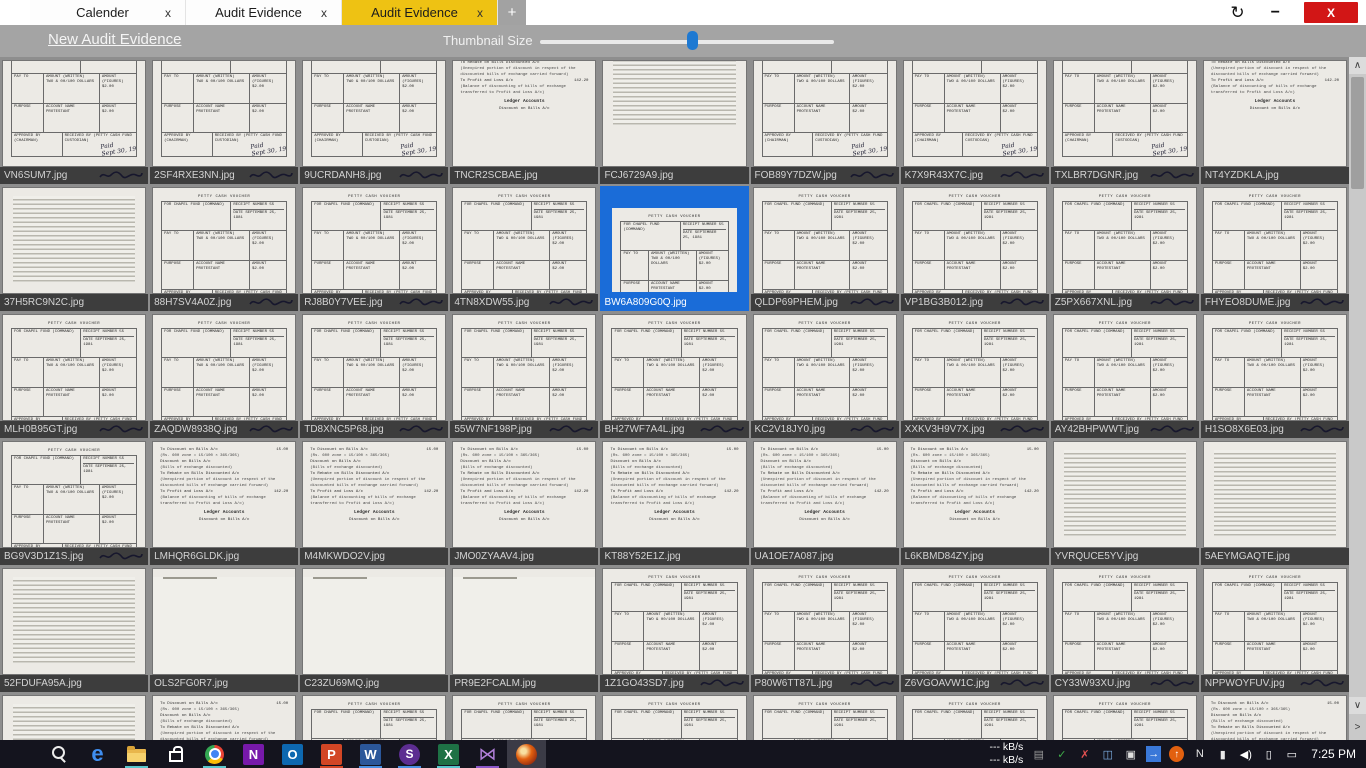 The width and height of the screenshot is (1366, 768). What do you see at coordinates (136, 754) in the screenshot?
I see `file-explorer-icon` at bounding box center [136, 754].